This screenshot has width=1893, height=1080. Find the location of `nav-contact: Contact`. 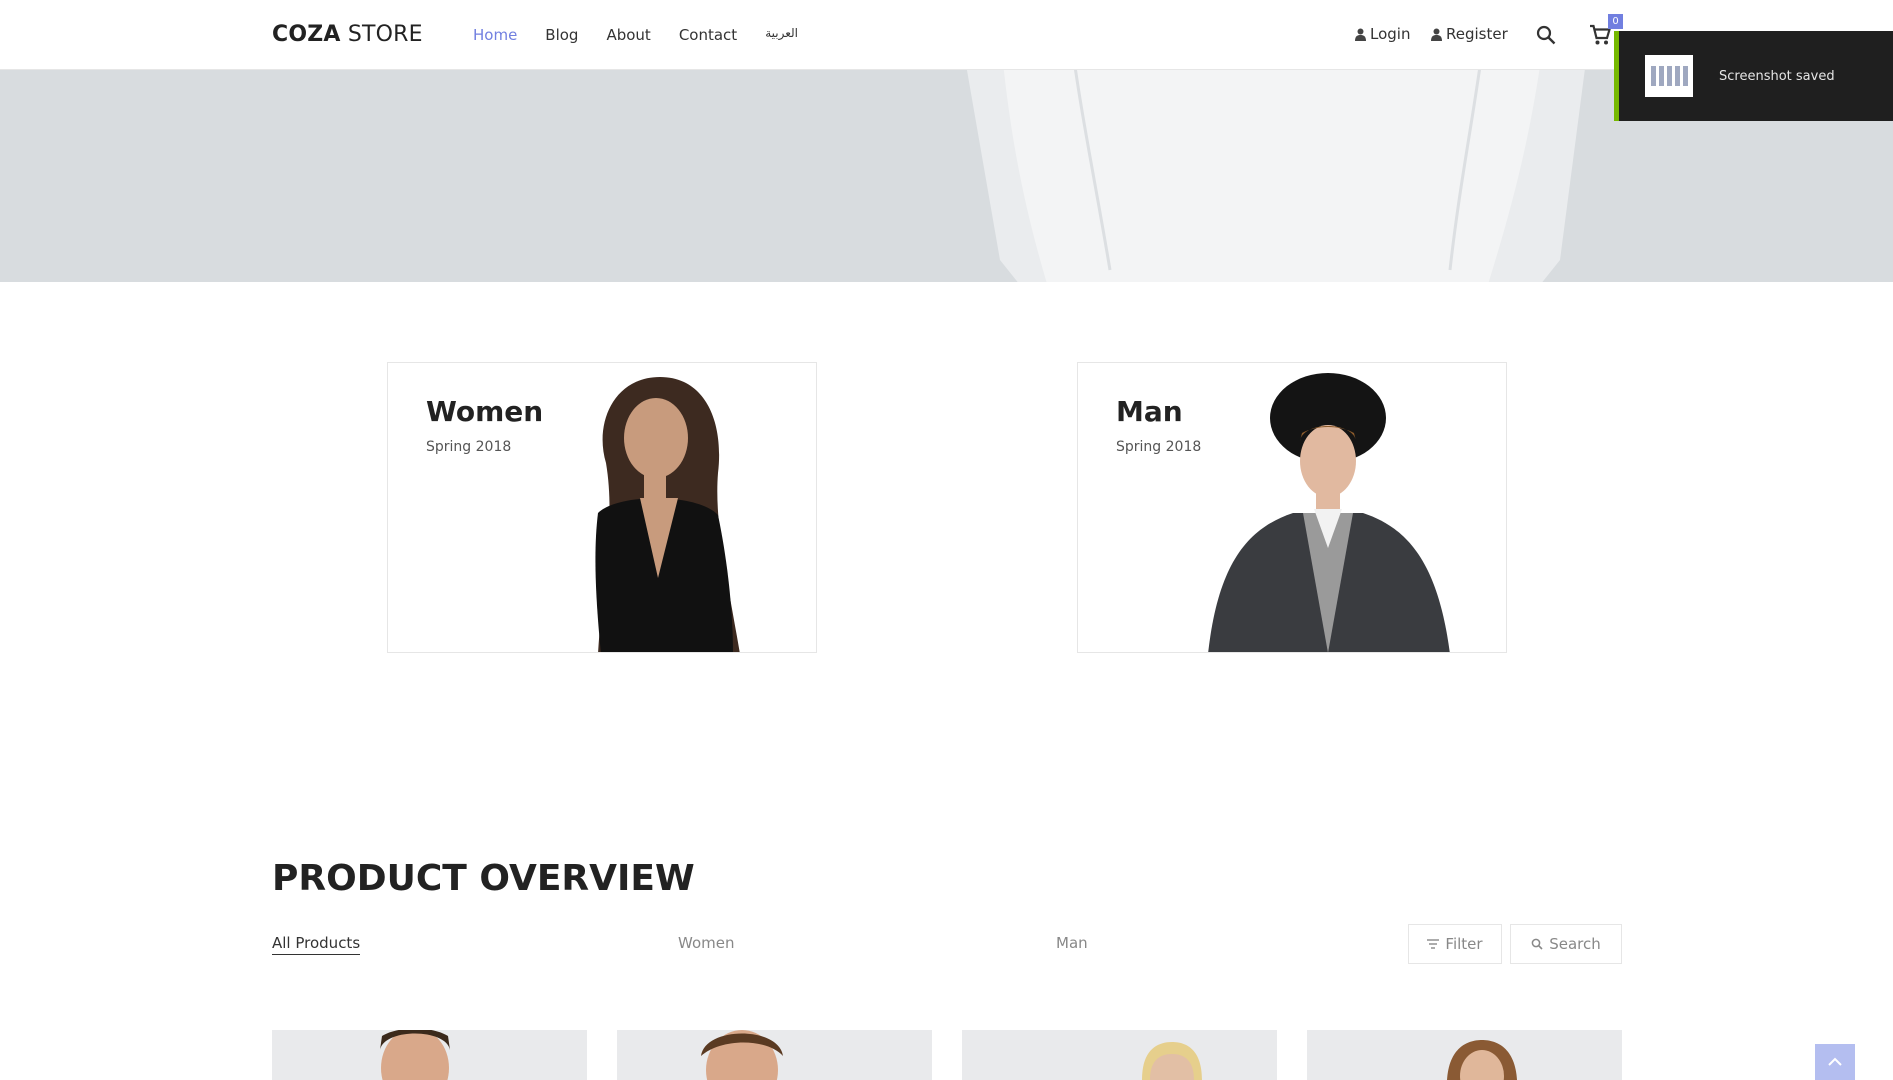

nav-contact: Contact is located at coordinates (708, 35).